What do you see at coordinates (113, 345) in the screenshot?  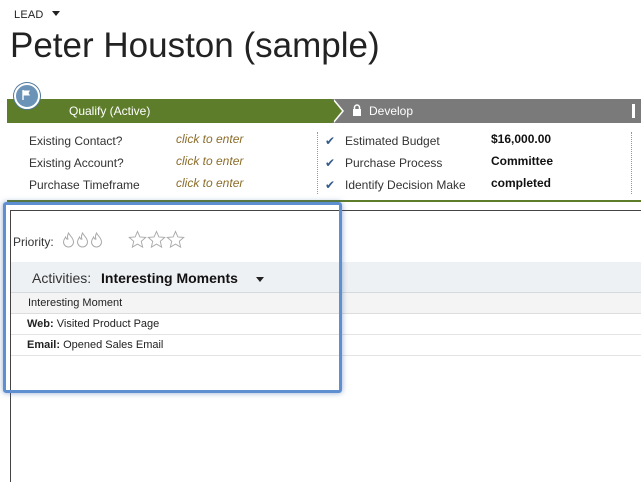 I see `activity-text: Opened Sales Email` at bounding box center [113, 345].